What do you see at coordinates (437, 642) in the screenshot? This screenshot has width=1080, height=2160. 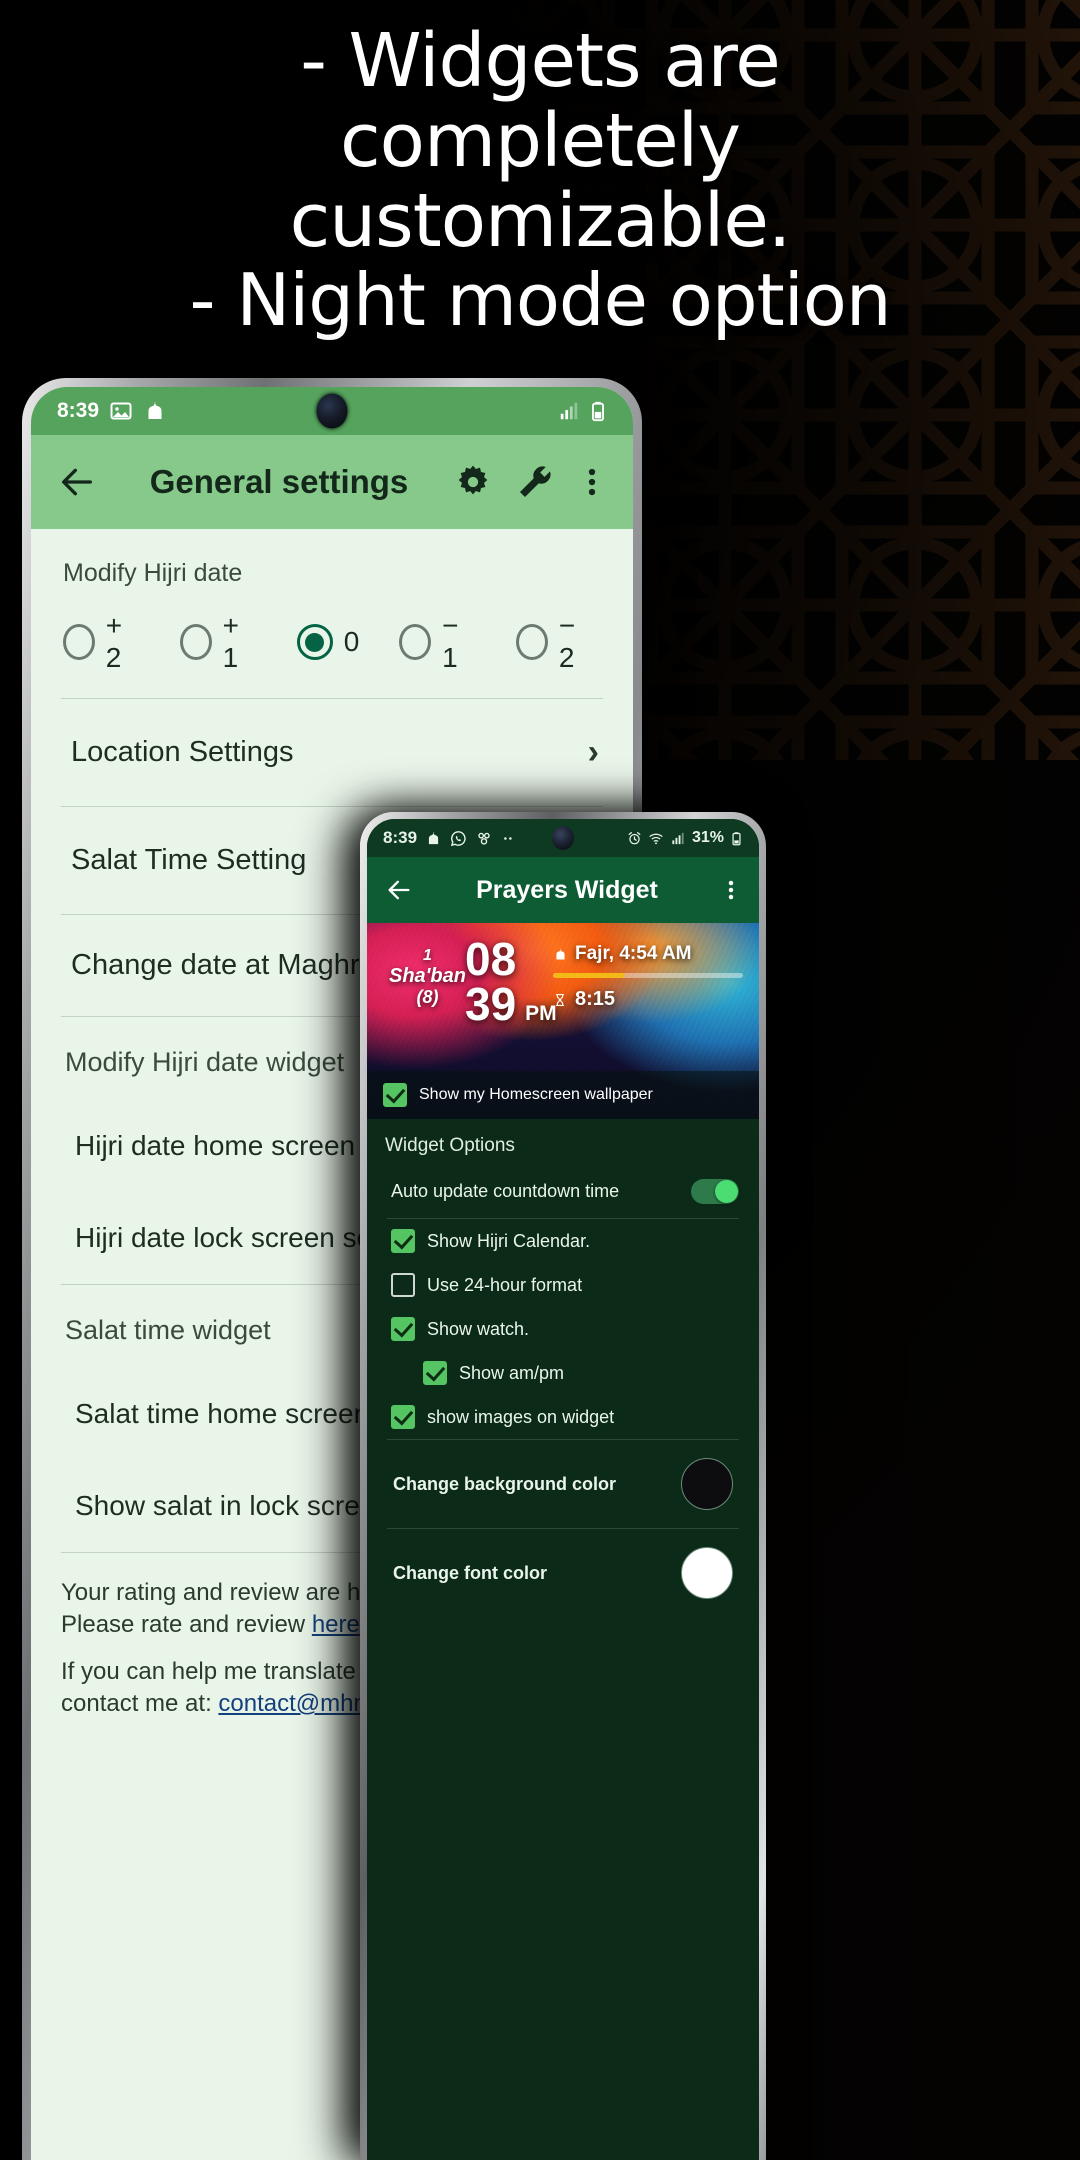 I see `radio-option-minus1: − 1` at bounding box center [437, 642].